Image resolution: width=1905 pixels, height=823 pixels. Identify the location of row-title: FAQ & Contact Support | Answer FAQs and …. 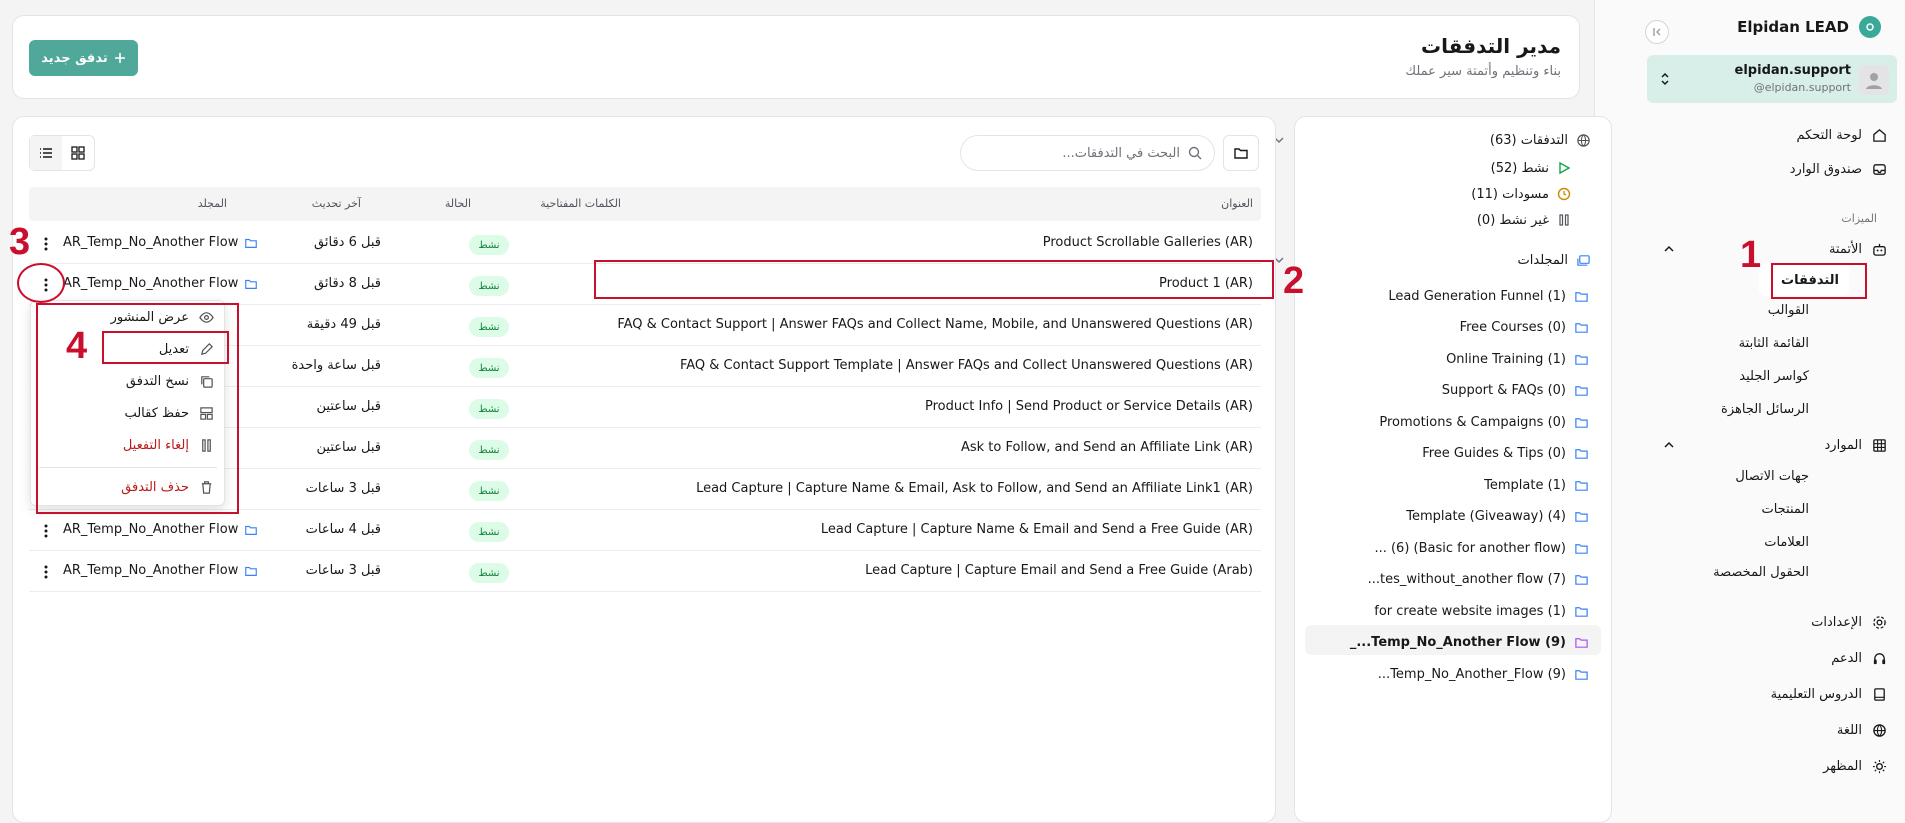
(935, 324).